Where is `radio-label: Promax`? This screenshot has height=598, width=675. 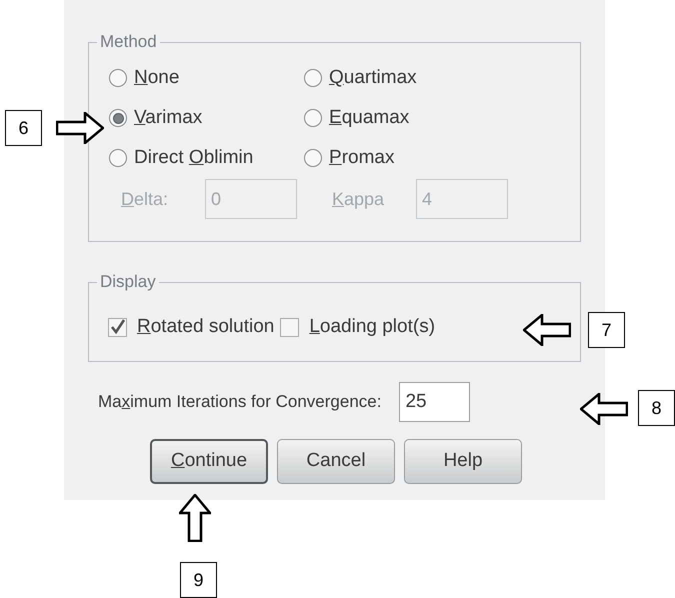 radio-label: Promax is located at coordinates (361, 158).